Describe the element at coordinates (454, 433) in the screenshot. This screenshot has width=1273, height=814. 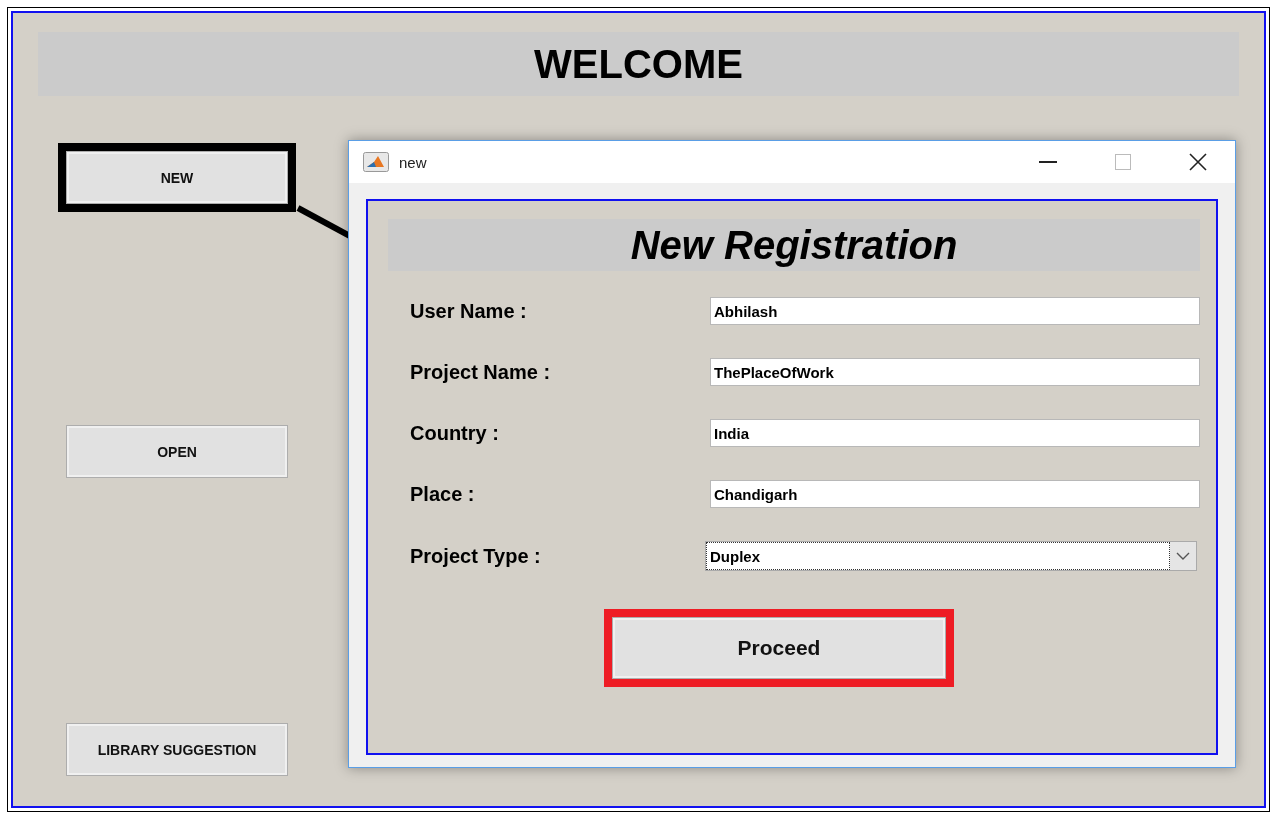
I see `field-label: Country :` at that location.